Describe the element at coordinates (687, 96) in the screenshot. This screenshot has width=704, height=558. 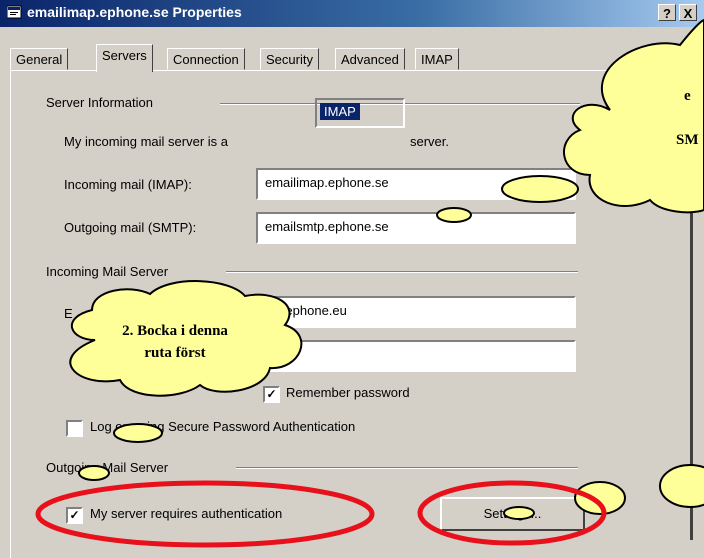
I see `callout-right-line1: e` at that location.